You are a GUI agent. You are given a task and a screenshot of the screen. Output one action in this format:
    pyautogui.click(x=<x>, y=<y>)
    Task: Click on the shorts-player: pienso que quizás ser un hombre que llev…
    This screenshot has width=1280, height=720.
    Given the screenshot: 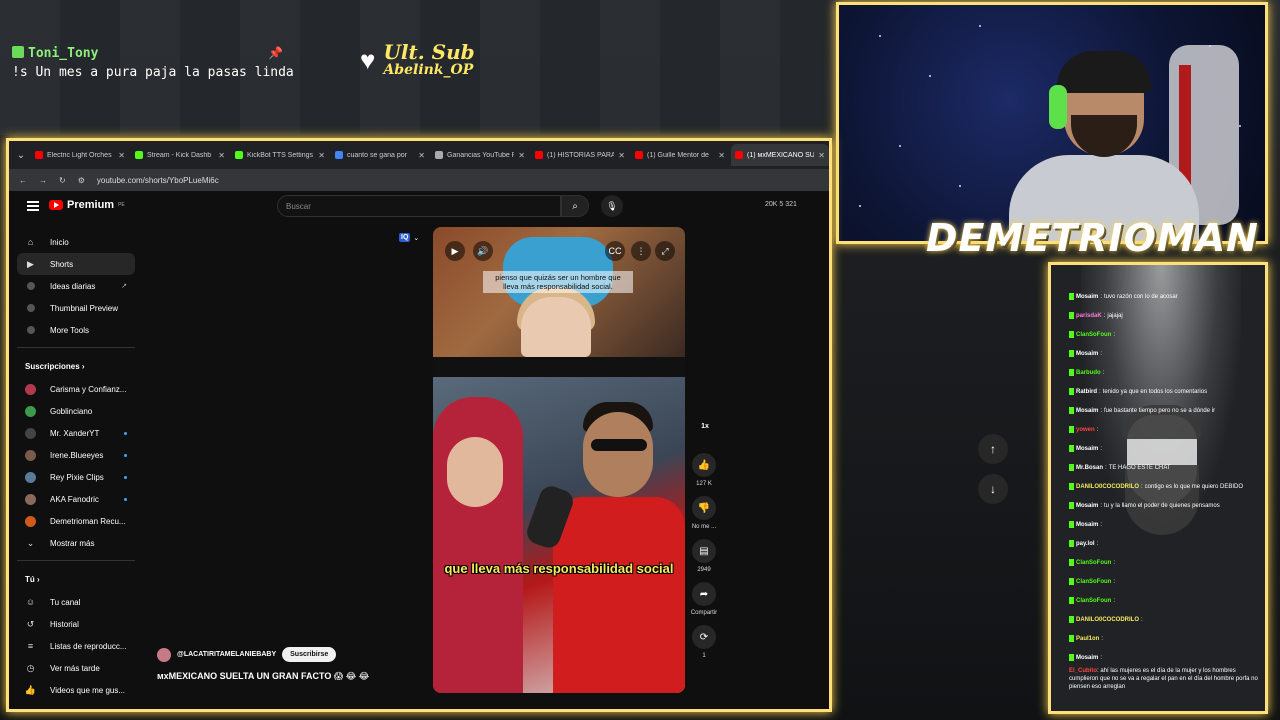 What is the action you would take?
    pyautogui.click(x=559, y=460)
    